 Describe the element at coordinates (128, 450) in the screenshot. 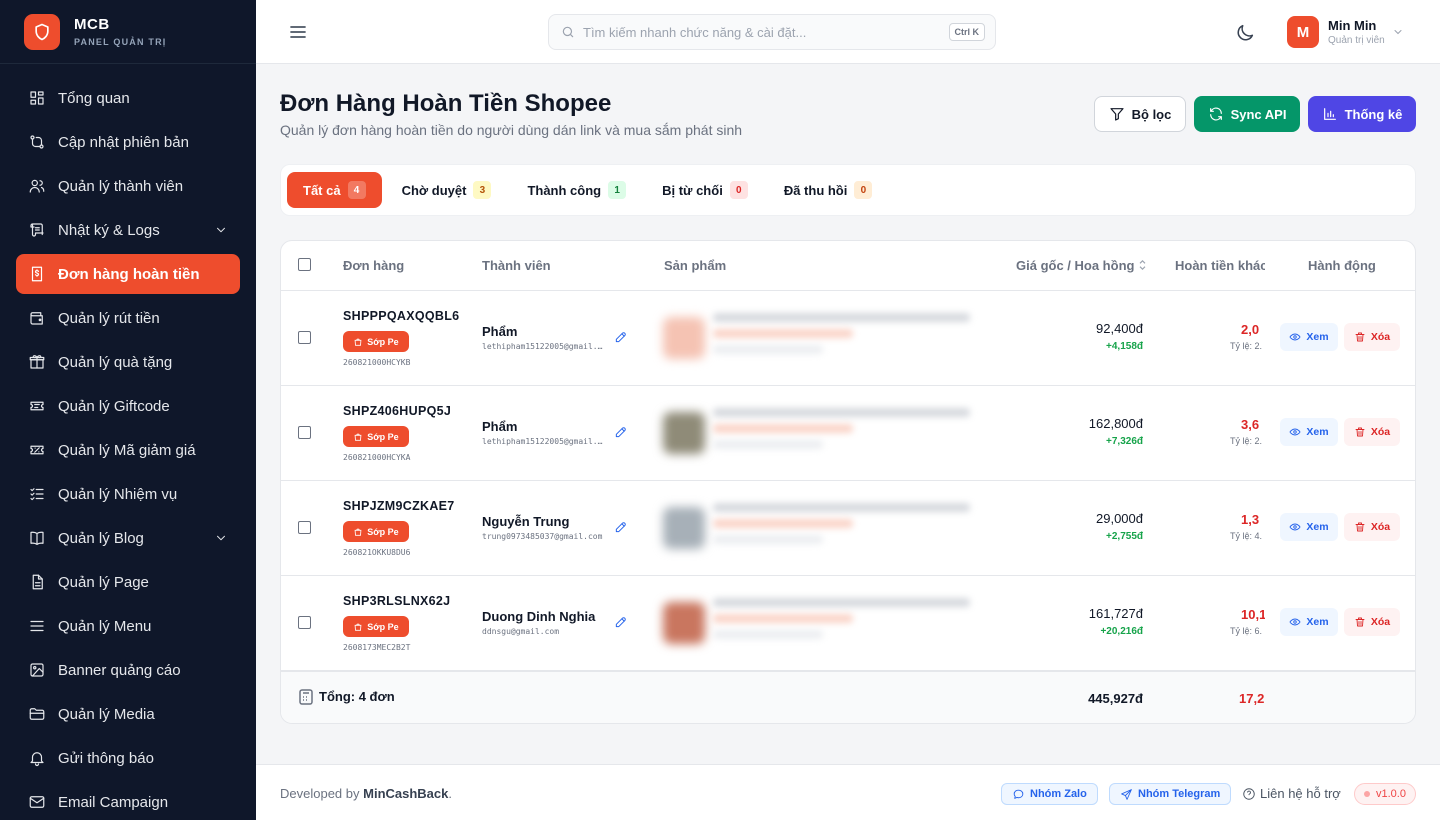

I see `sidebar-item-9: Quản lý Mã giảm giá` at that location.